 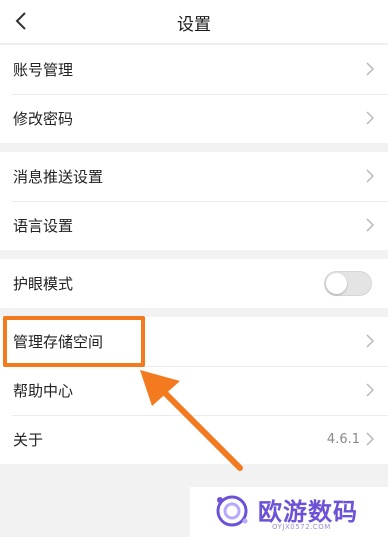 What do you see at coordinates (43, 70) in the screenshot?
I see `account-management-label: 账号管理` at bounding box center [43, 70].